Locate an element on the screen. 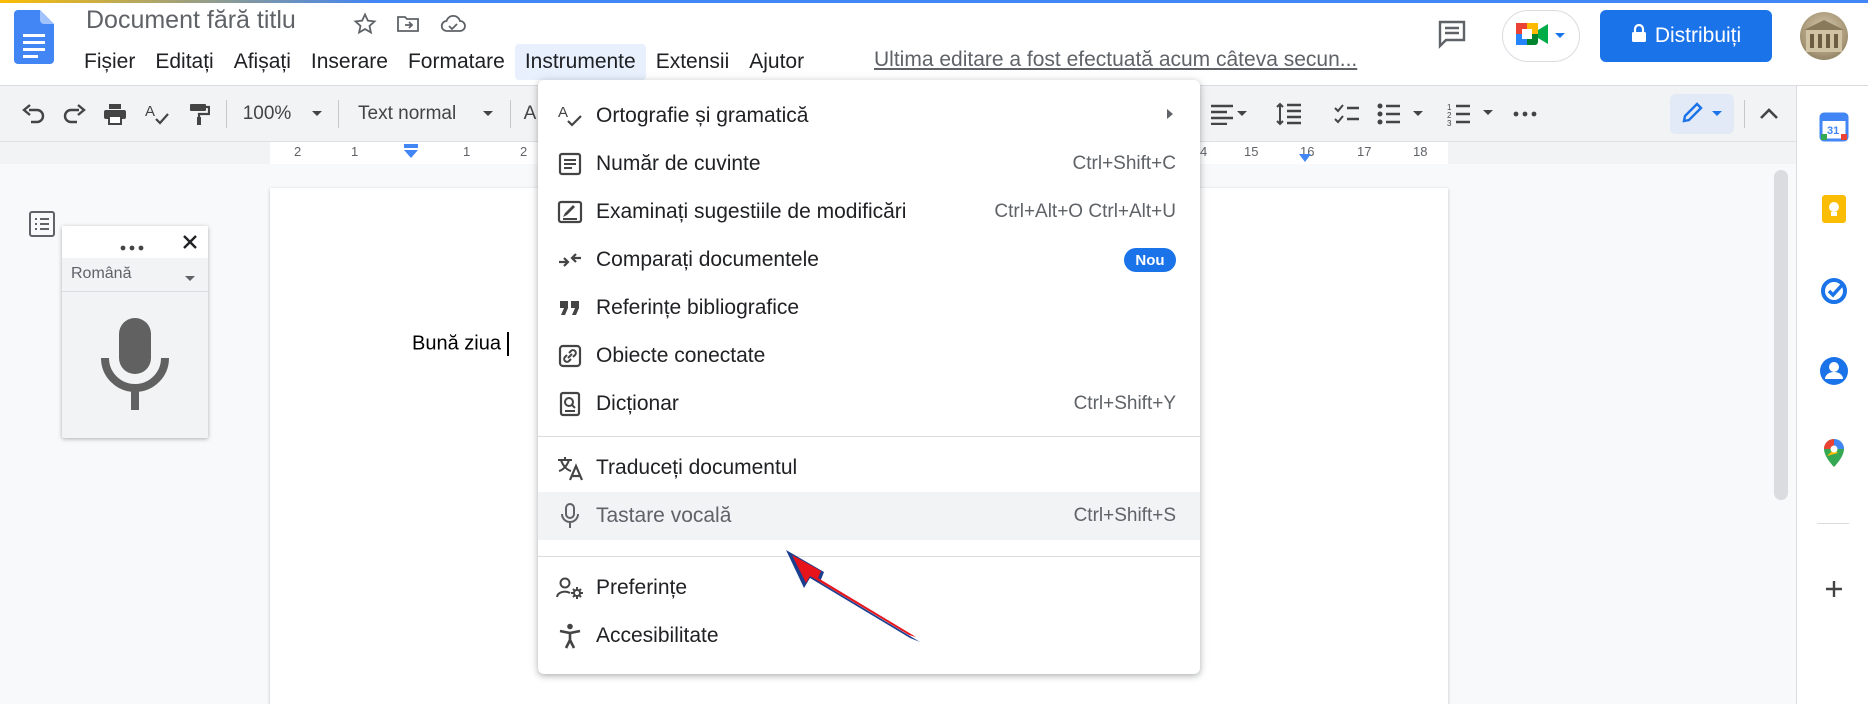  collapse-toolbar-icon is located at coordinates (1769, 114).